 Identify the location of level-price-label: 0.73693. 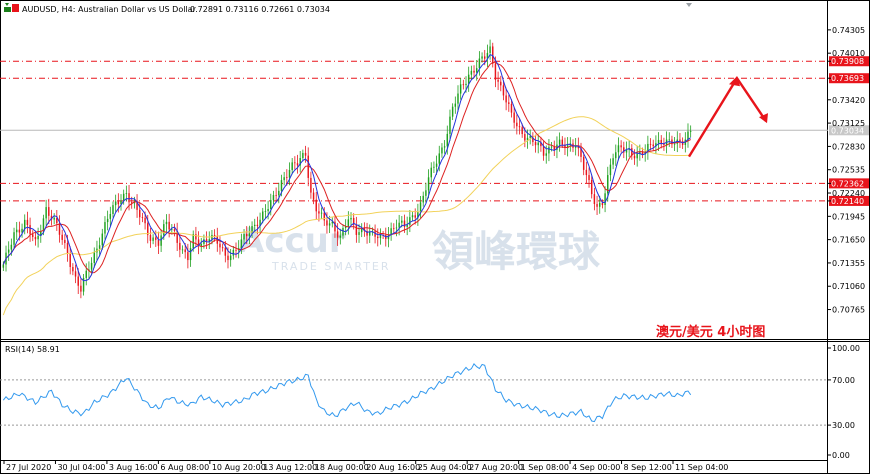
(847, 78).